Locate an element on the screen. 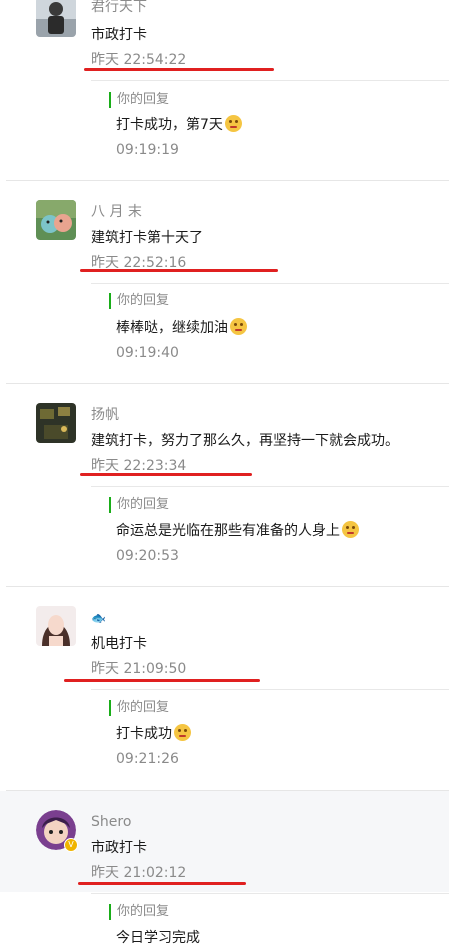 Image resolution: width=449 pixels, height=951 pixels. reply-text: 棒棒哒，继续加油 is located at coordinates (181, 328).